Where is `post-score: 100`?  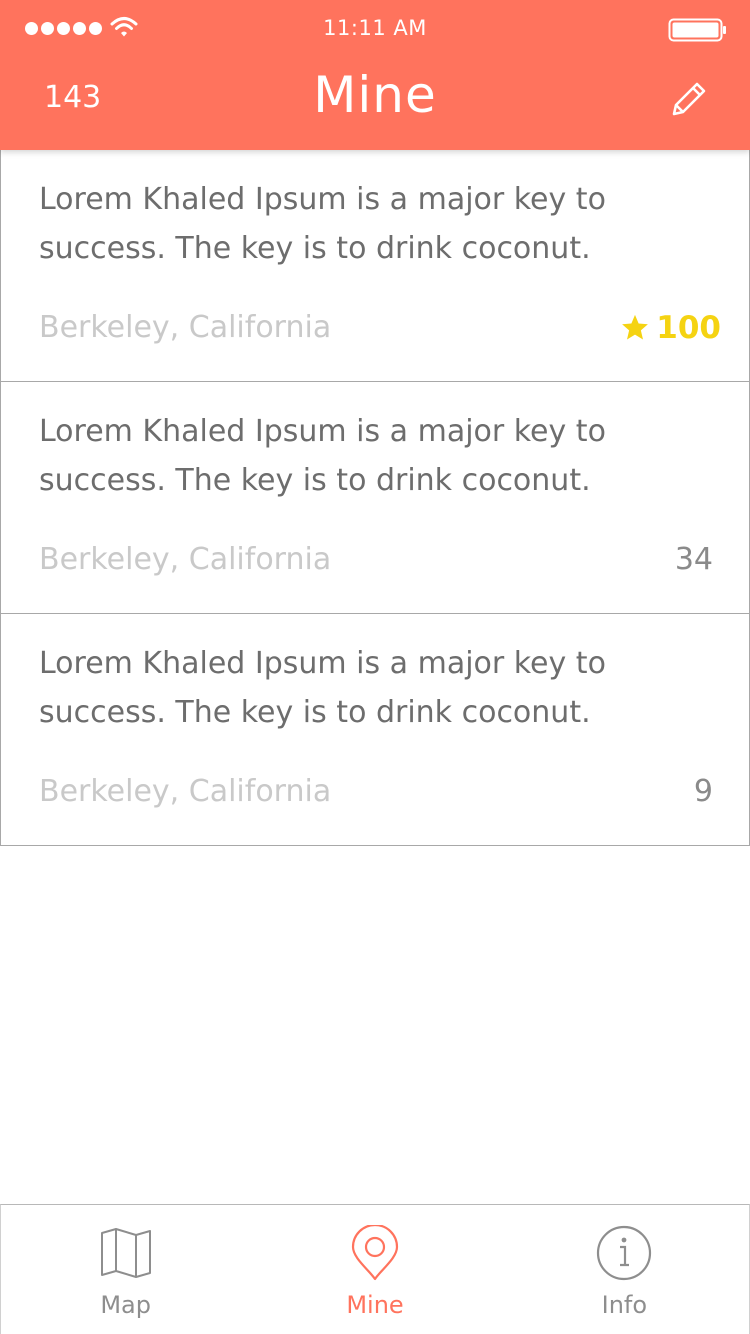 post-score: 100 is located at coordinates (670, 328).